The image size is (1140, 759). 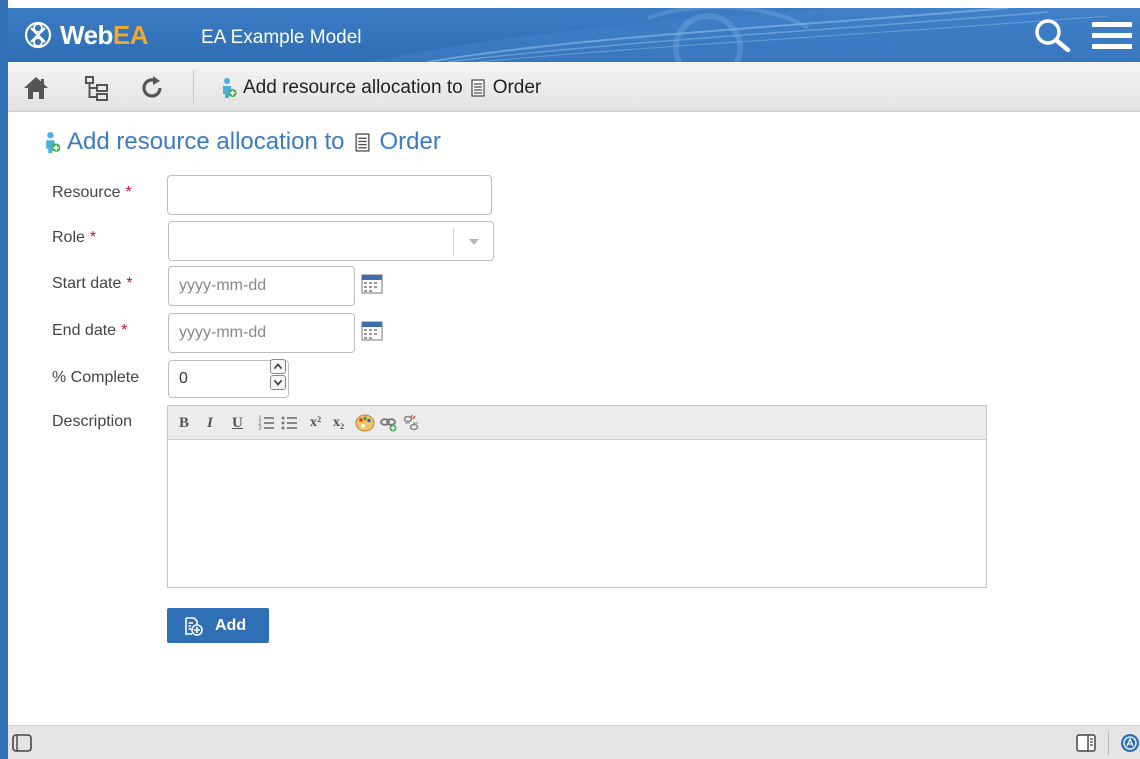 What do you see at coordinates (152, 88) in the screenshot?
I see `refresh-icon` at bounding box center [152, 88].